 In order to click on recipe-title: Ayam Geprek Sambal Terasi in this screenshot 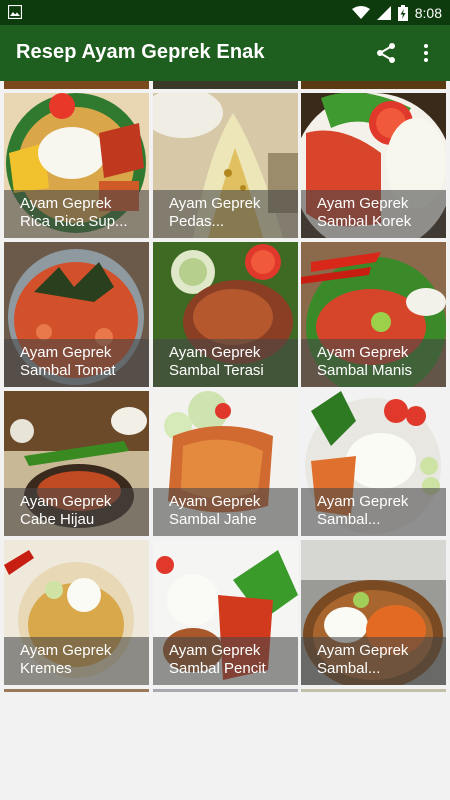, I will do `click(225, 363)`.